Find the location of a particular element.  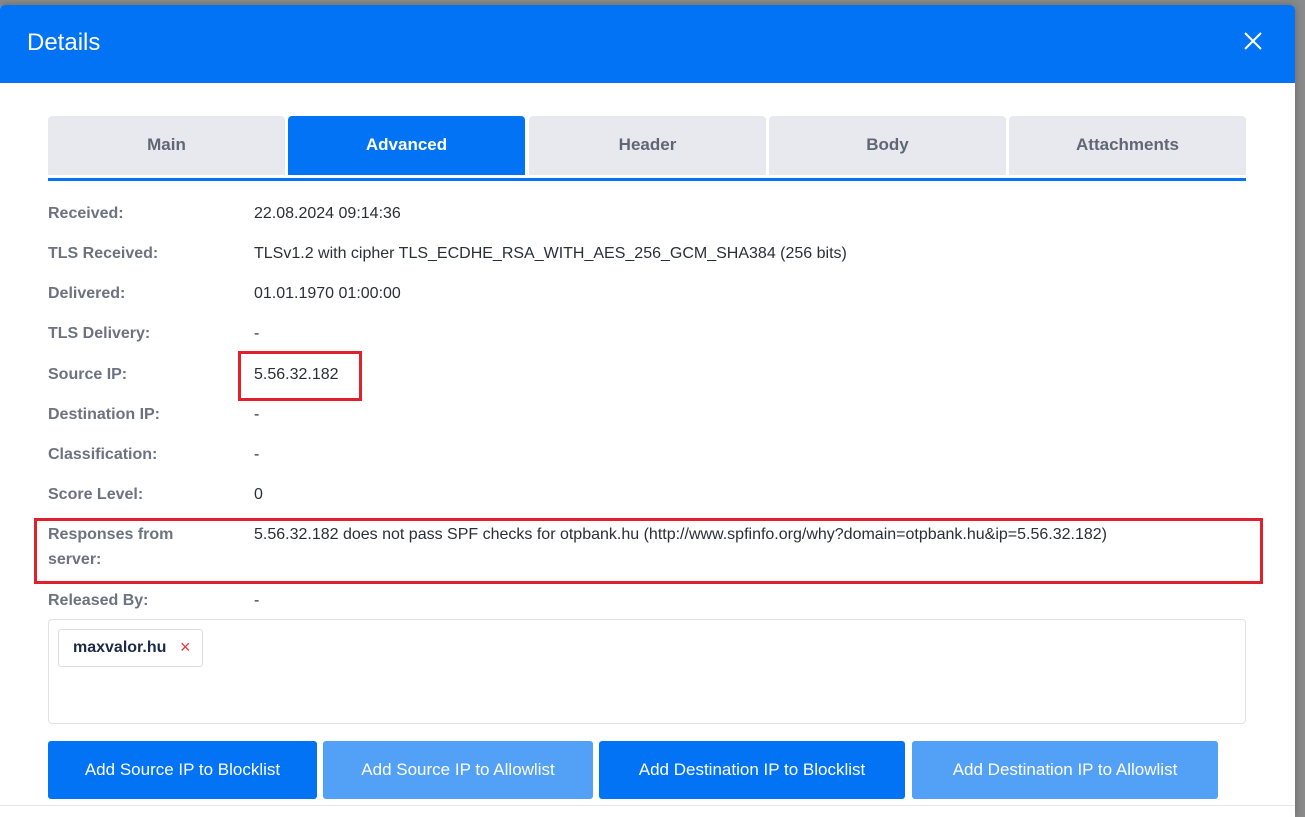

destination-ip-label: Destination IP: is located at coordinates (104, 414).